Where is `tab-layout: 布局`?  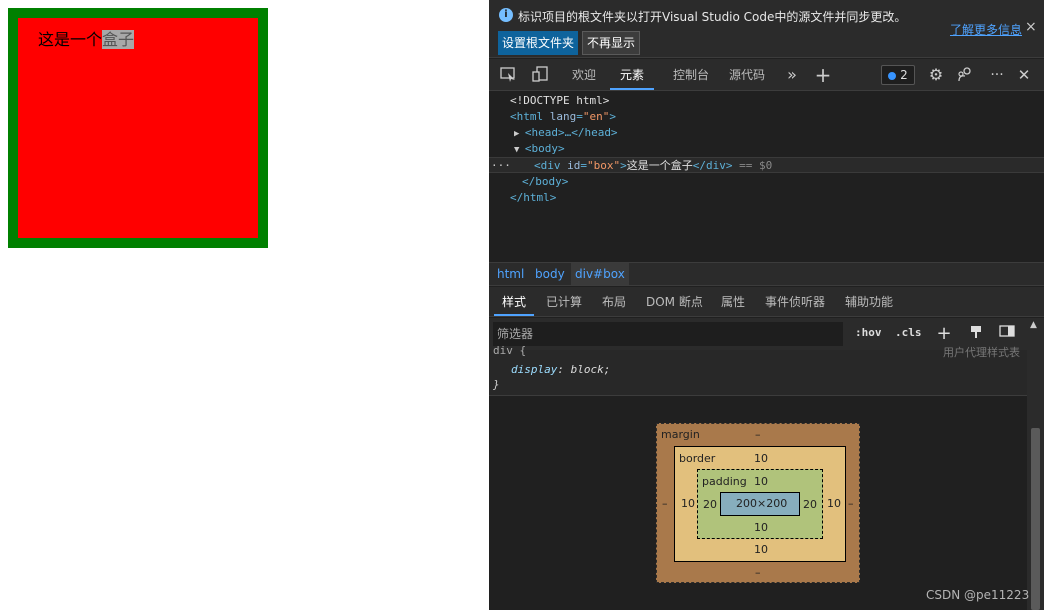
tab-layout: 布局 is located at coordinates (614, 301).